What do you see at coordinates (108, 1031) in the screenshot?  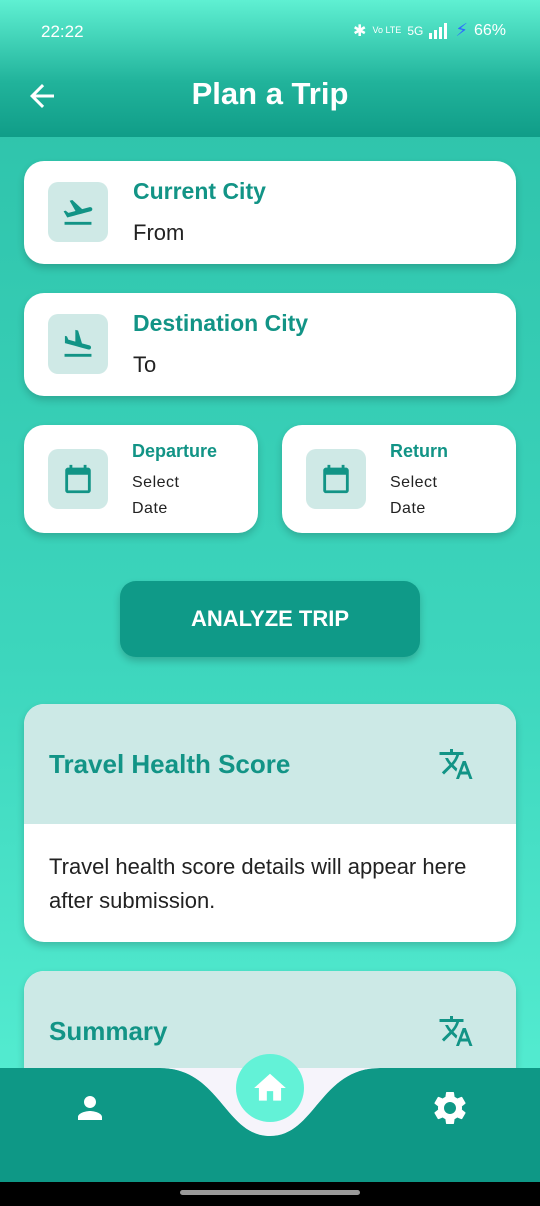 I see `summary-title: Summary` at bounding box center [108, 1031].